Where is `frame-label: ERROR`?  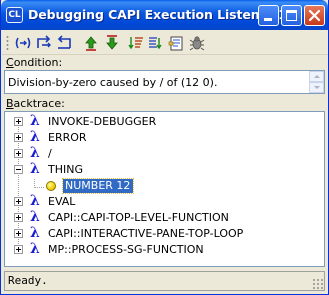 frame-label: ERROR is located at coordinates (67, 137).